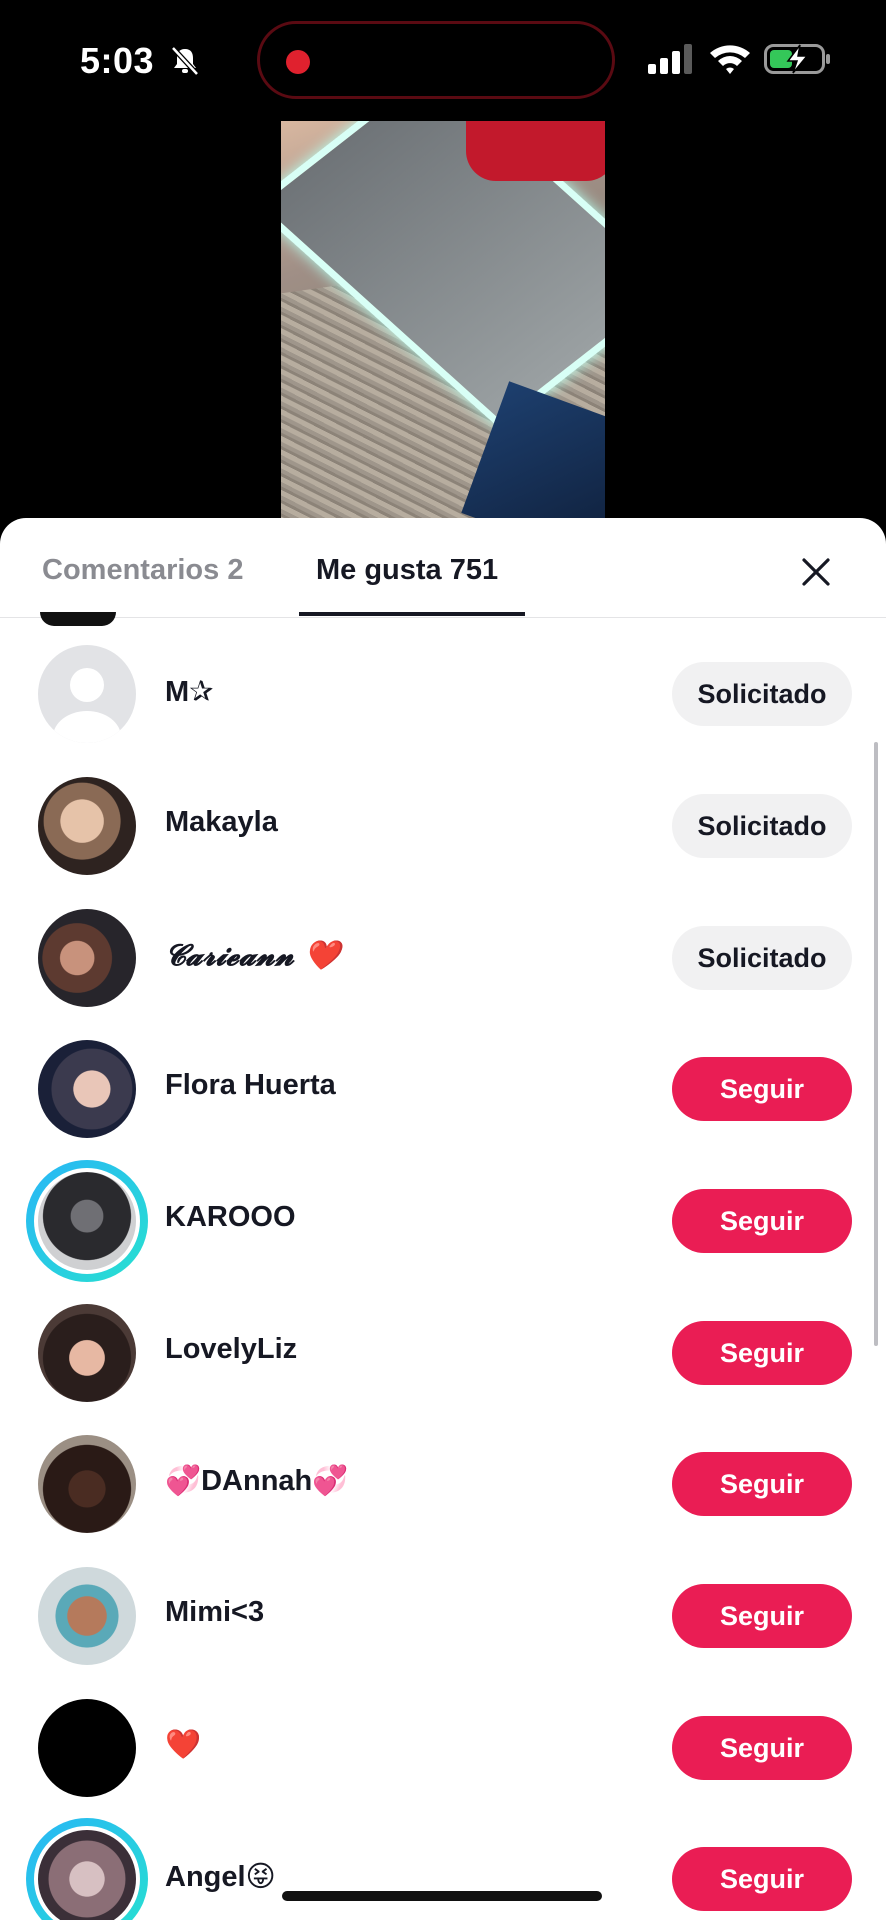  I want to click on username: 𝓒𝓪𝓻𝓲𝓮𝓪𝓷𝓷 ❤️, so click(252, 955).